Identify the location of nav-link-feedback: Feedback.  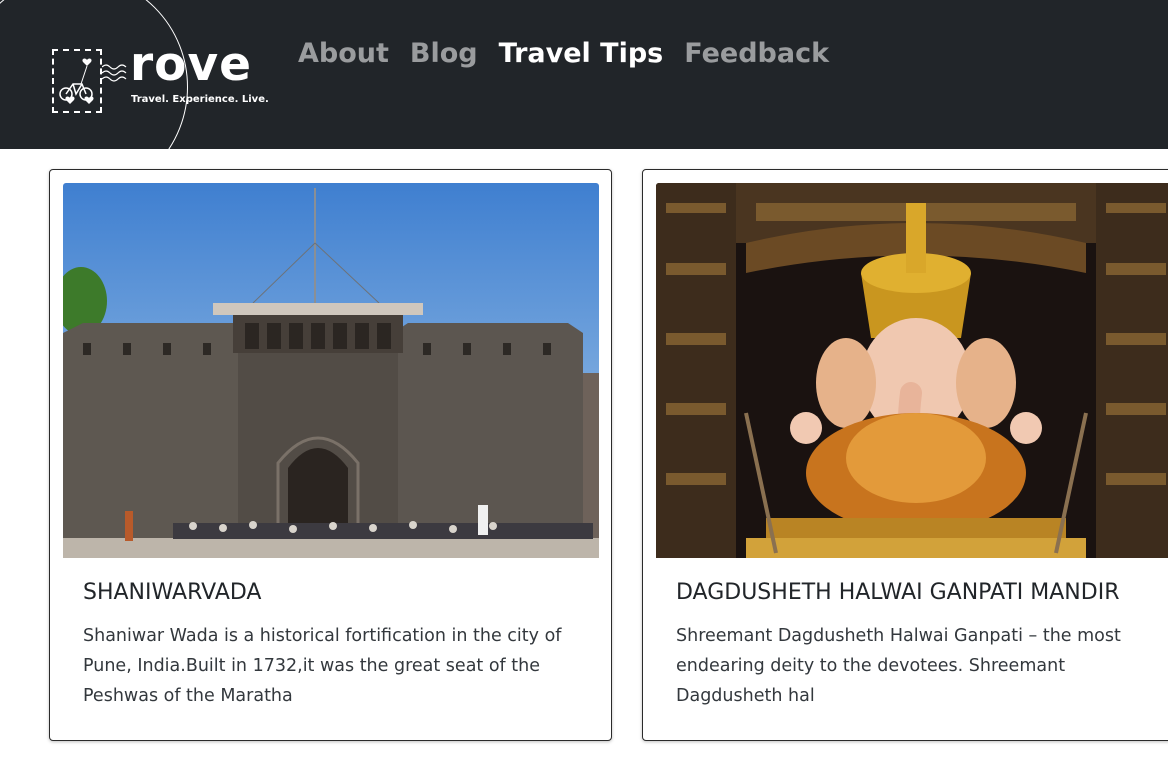
(756, 53).